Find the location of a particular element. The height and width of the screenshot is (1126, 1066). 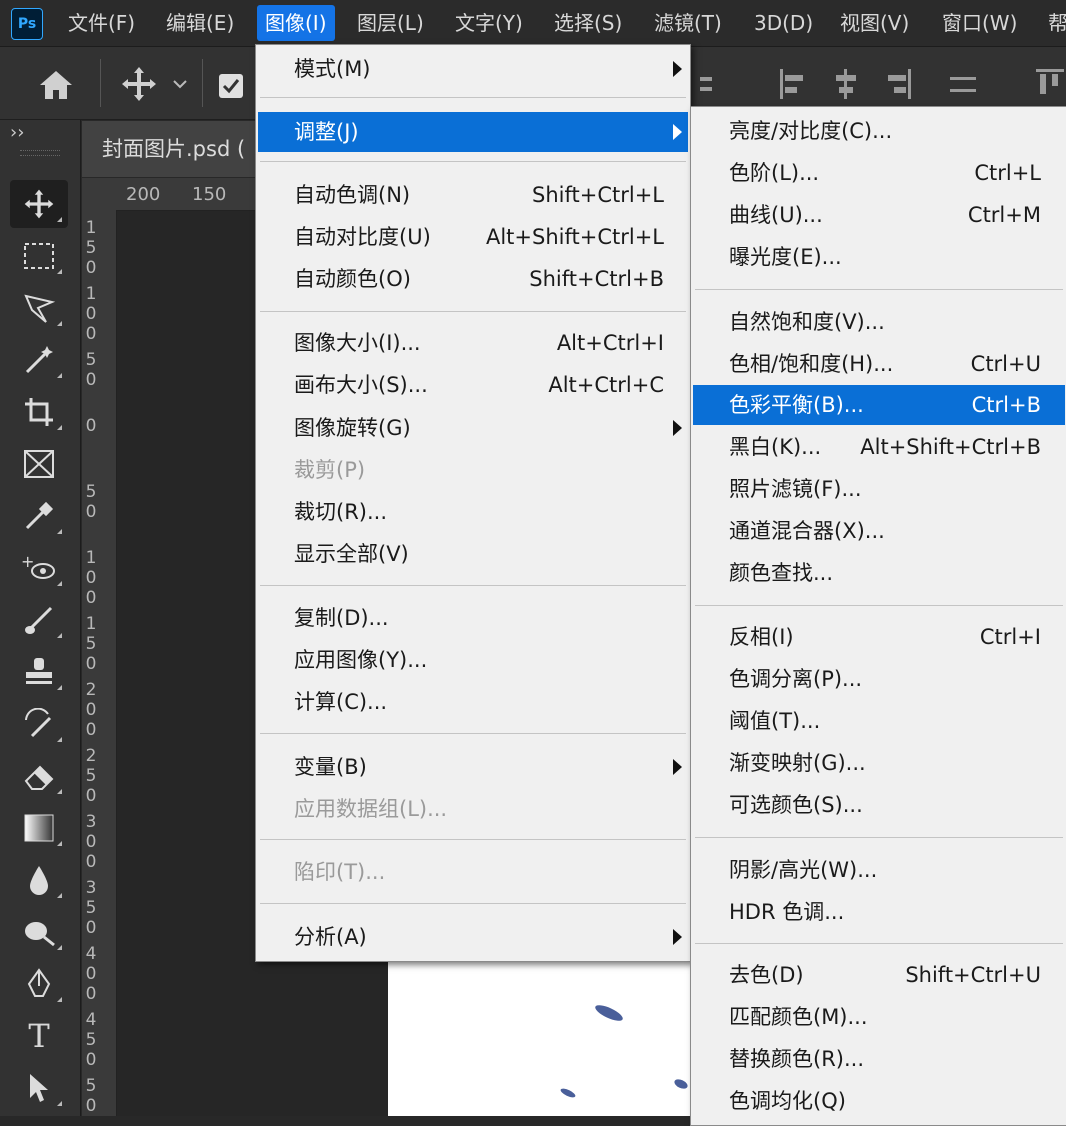

menu-item-color-balance: 色彩平衡(B)... Ctrl+B is located at coordinates (879, 405).